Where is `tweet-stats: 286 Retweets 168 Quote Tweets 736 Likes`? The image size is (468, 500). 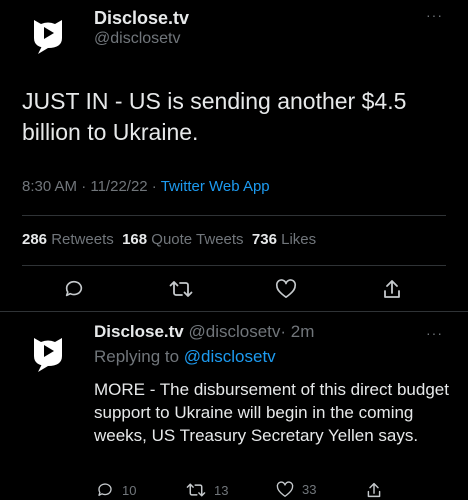 tweet-stats: 286 Retweets 168 Quote Tweets 736 Likes is located at coordinates (169, 239).